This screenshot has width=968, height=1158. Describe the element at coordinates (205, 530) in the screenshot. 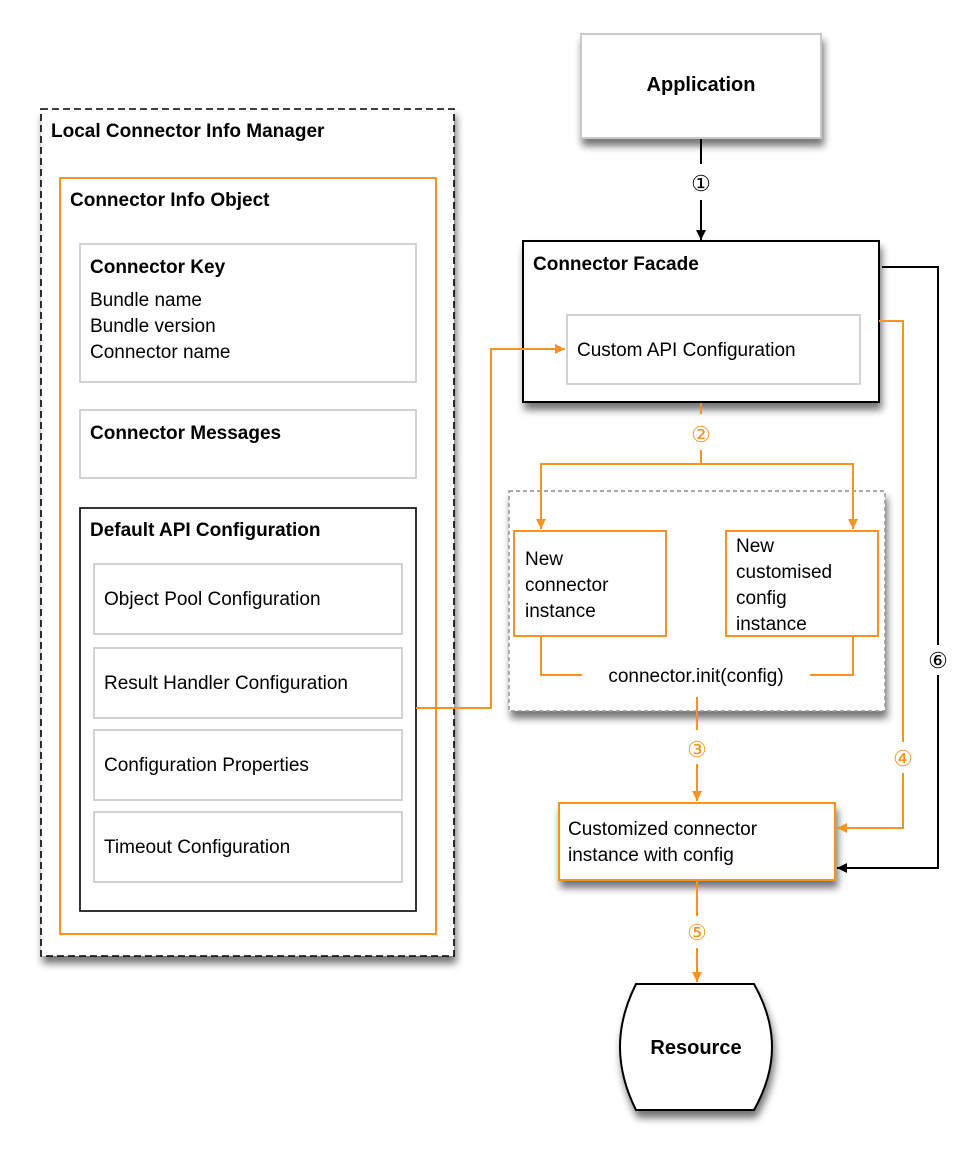

I see `default-api-config-title: Default API Configuration` at that location.